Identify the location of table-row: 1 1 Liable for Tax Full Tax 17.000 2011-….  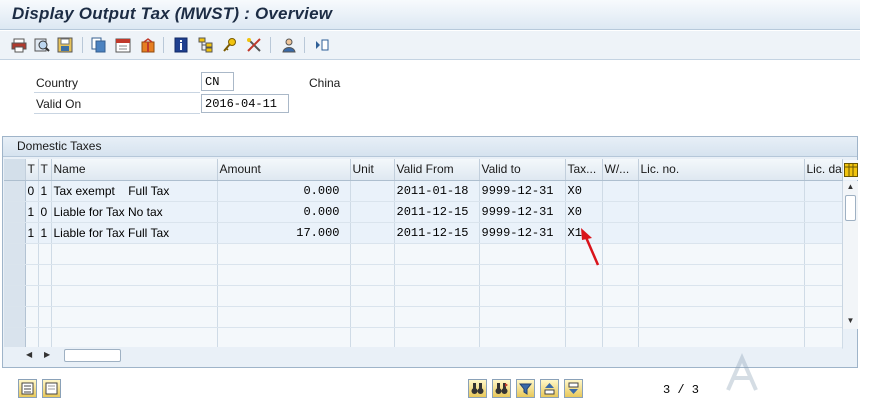
(423, 233).